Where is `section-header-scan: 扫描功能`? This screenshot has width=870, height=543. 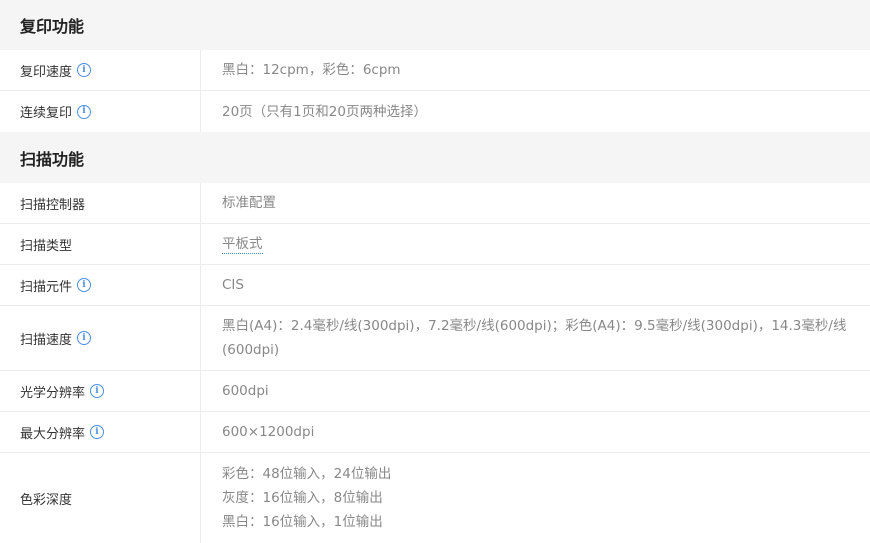
section-header-scan: 扫描功能 is located at coordinates (435, 157).